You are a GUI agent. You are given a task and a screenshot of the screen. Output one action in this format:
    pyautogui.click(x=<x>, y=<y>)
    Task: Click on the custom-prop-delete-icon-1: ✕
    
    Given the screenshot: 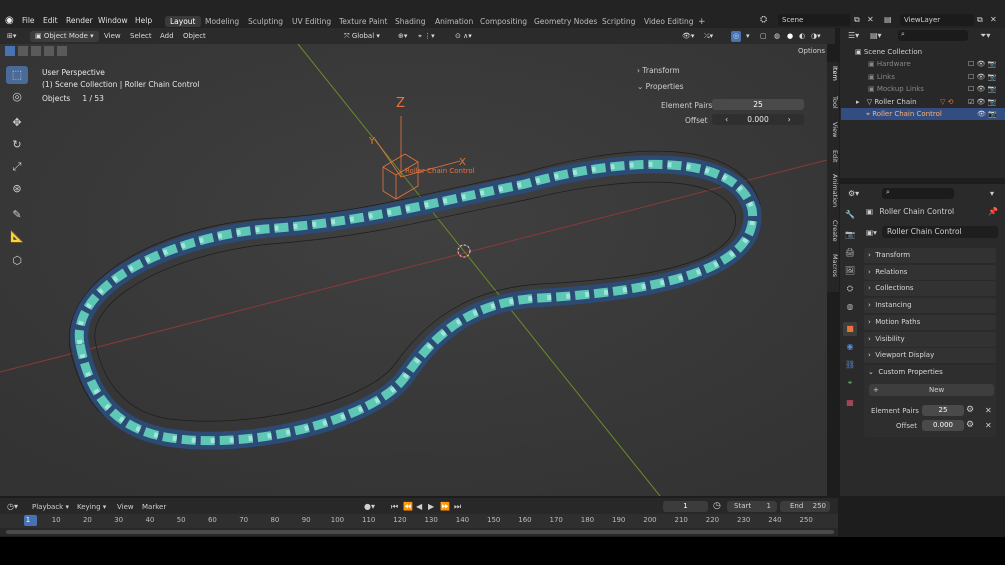 What is the action you would take?
    pyautogui.click(x=988, y=425)
    